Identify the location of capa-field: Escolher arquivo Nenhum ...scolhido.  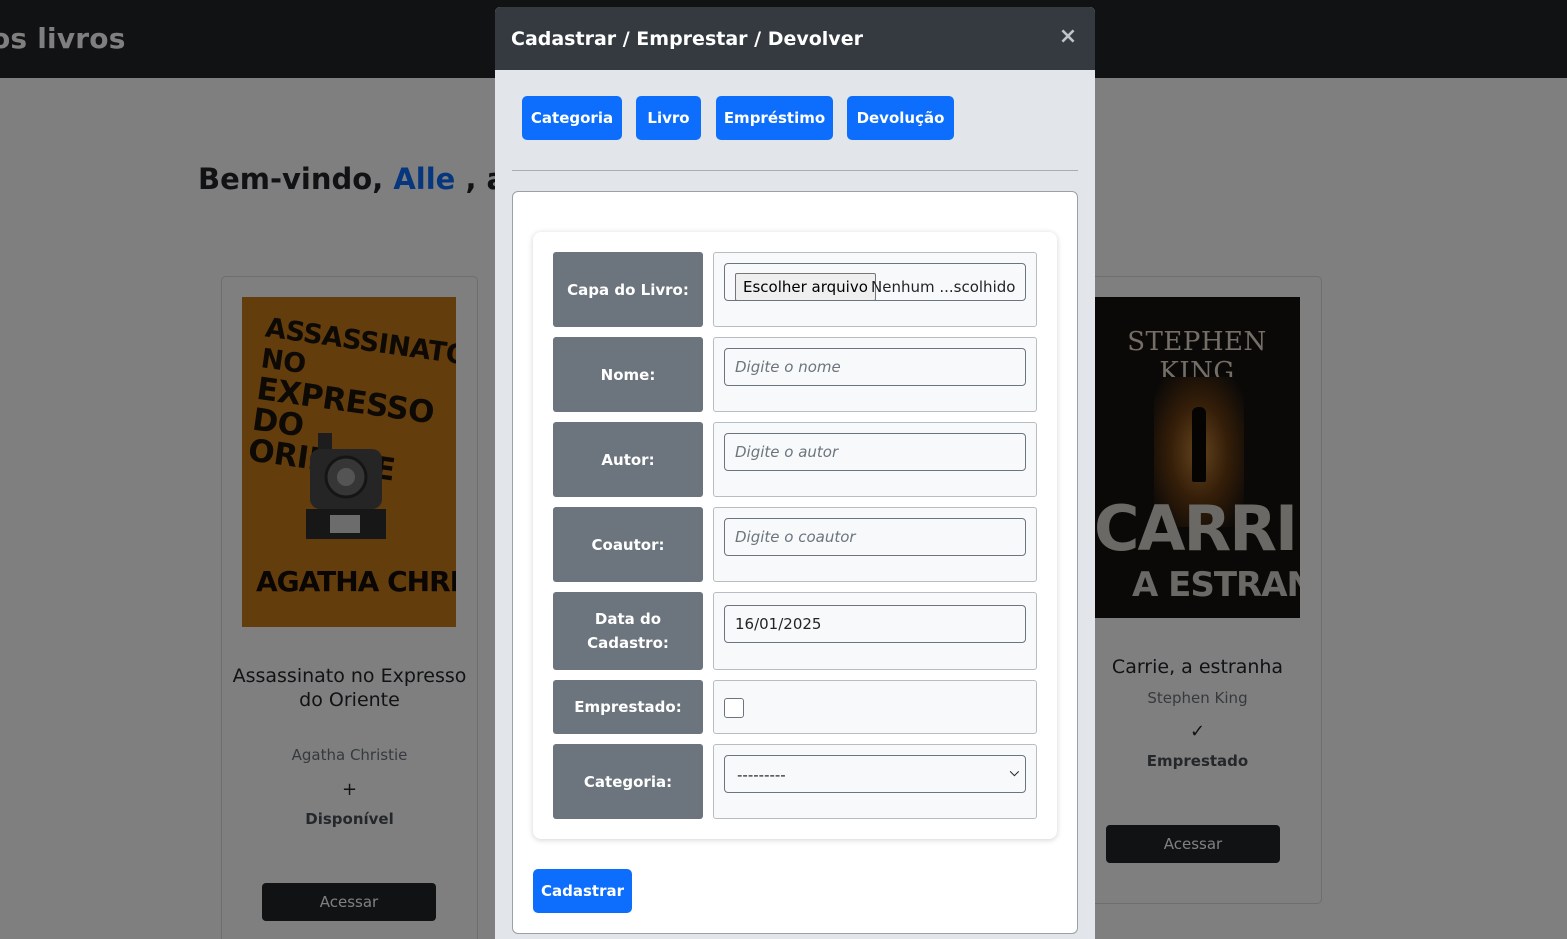
(875, 289).